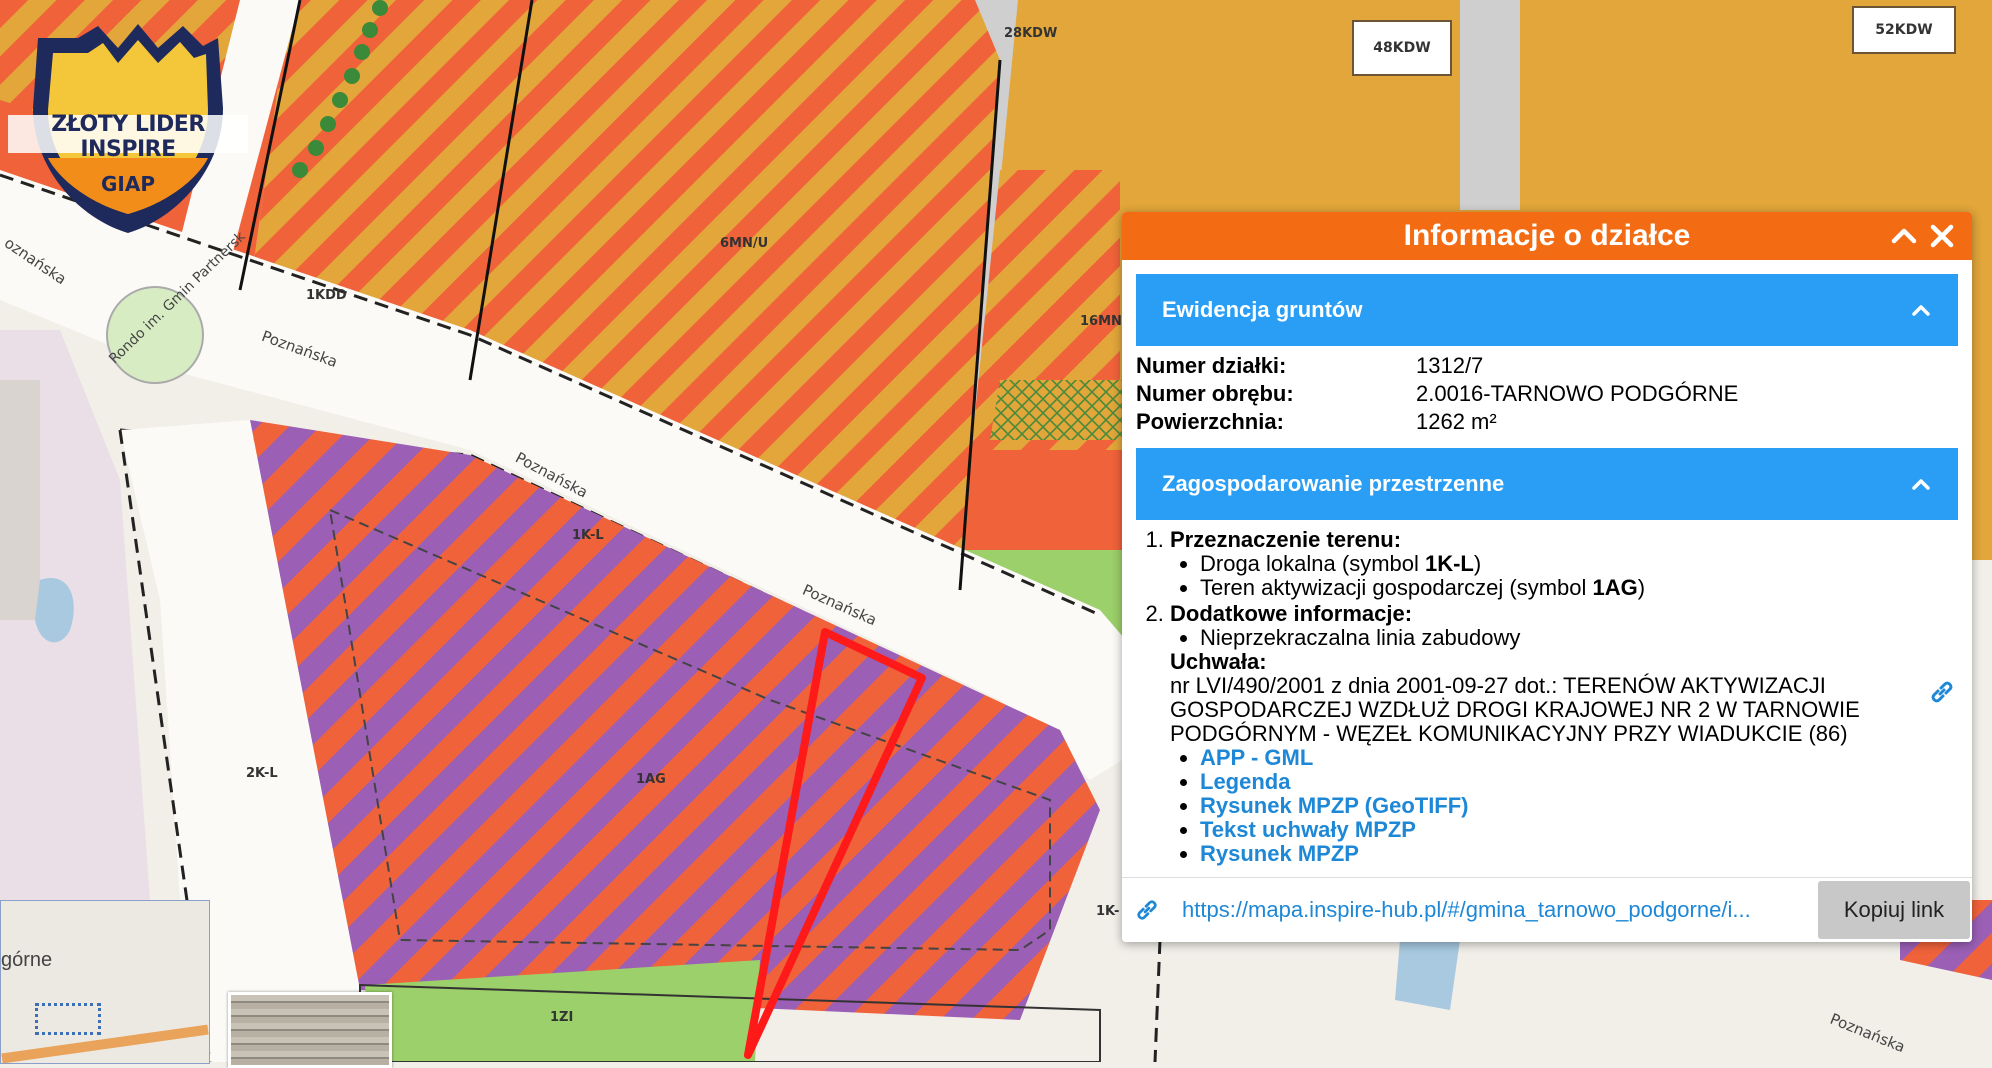 This screenshot has height=1068, width=1992. What do you see at coordinates (128, 137) in the screenshot?
I see `logo-title: ZŁOTY LIDER INSPIRE` at bounding box center [128, 137].